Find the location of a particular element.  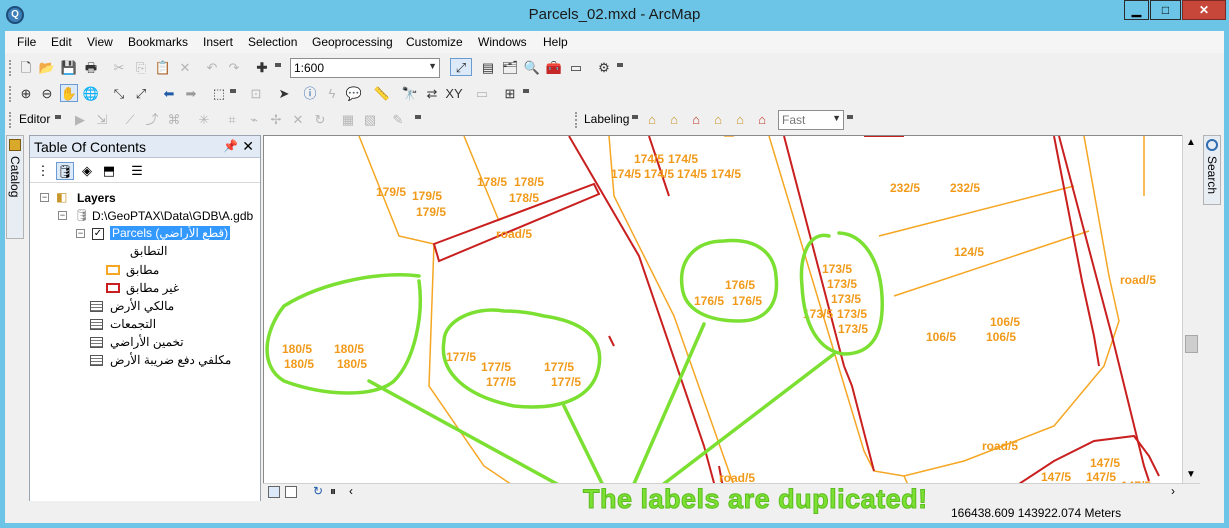

editor-menu-button: Editor is located at coordinates (34, 119).